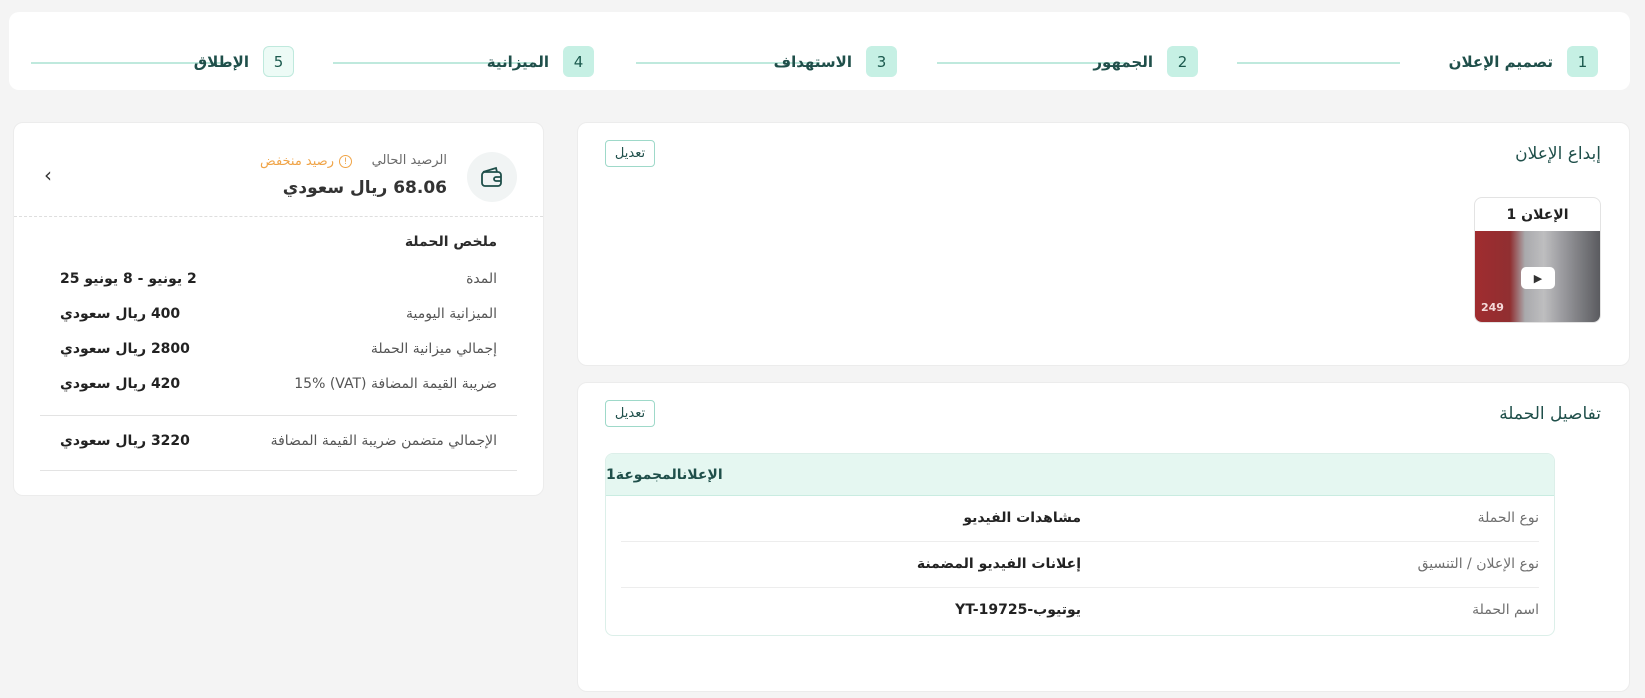 This screenshot has width=1645, height=698. Describe the element at coordinates (120, 314) in the screenshot. I see `summary-value: 400 ريال سعودي` at that location.